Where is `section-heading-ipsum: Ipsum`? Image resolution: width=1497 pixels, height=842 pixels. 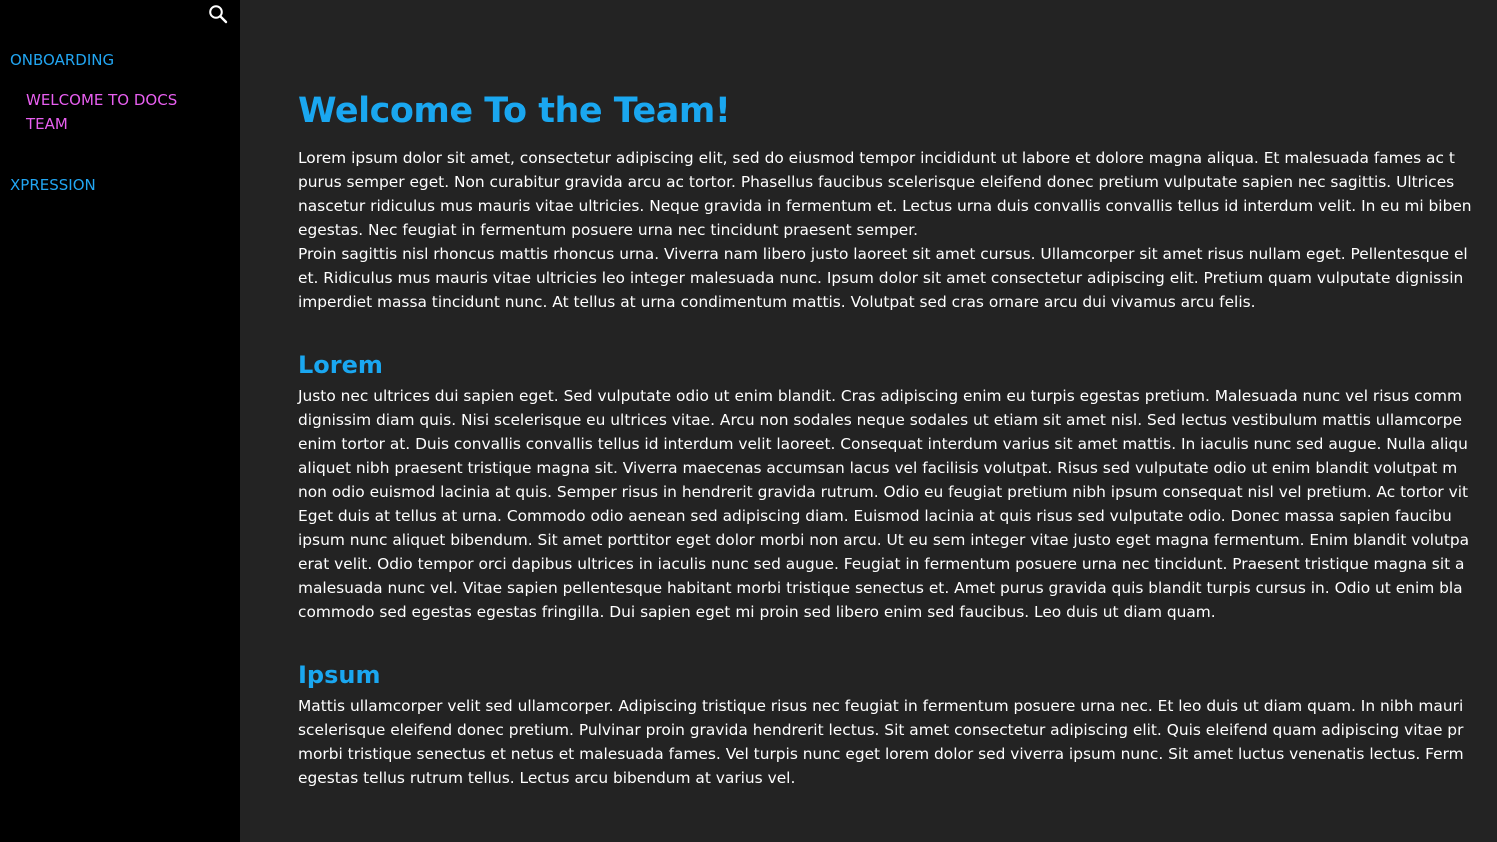
section-heading-ipsum: Ipsum is located at coordinates (339, 675).